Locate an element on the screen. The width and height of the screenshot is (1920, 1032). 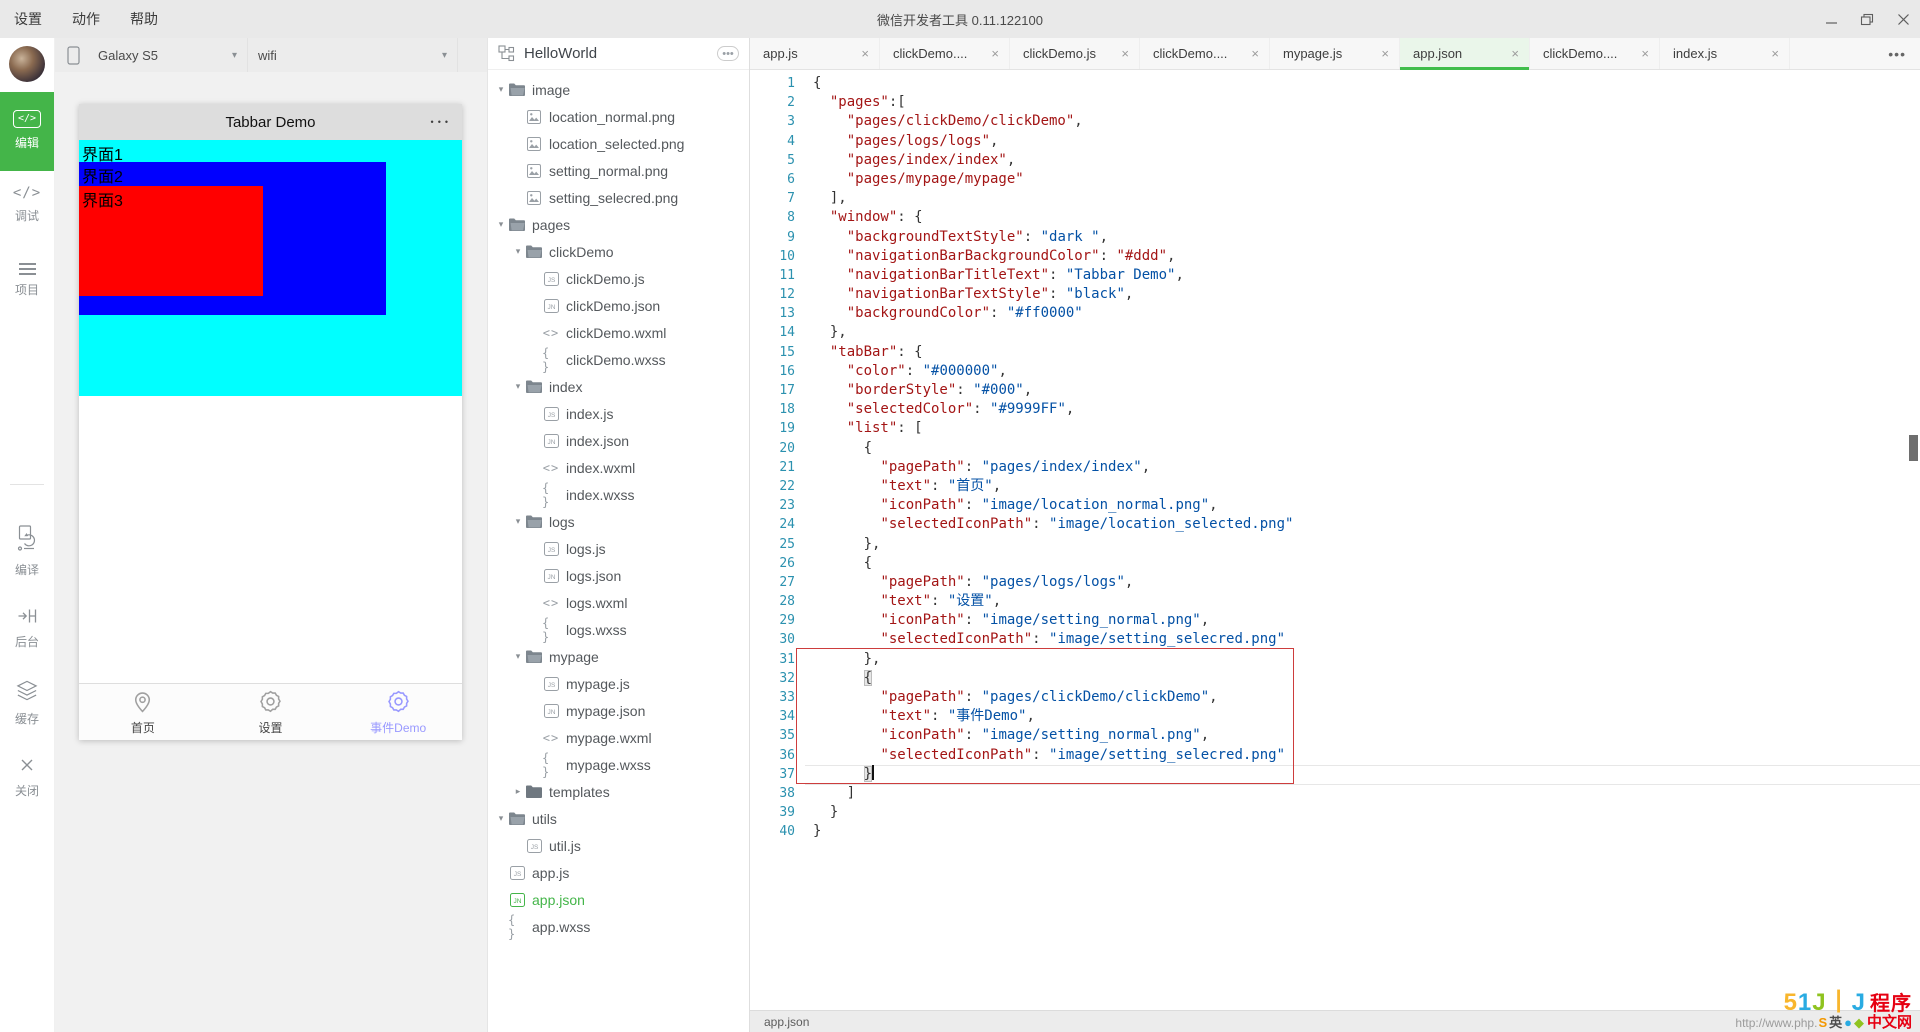
close-window-icon is located at coordinates (1903, 19).